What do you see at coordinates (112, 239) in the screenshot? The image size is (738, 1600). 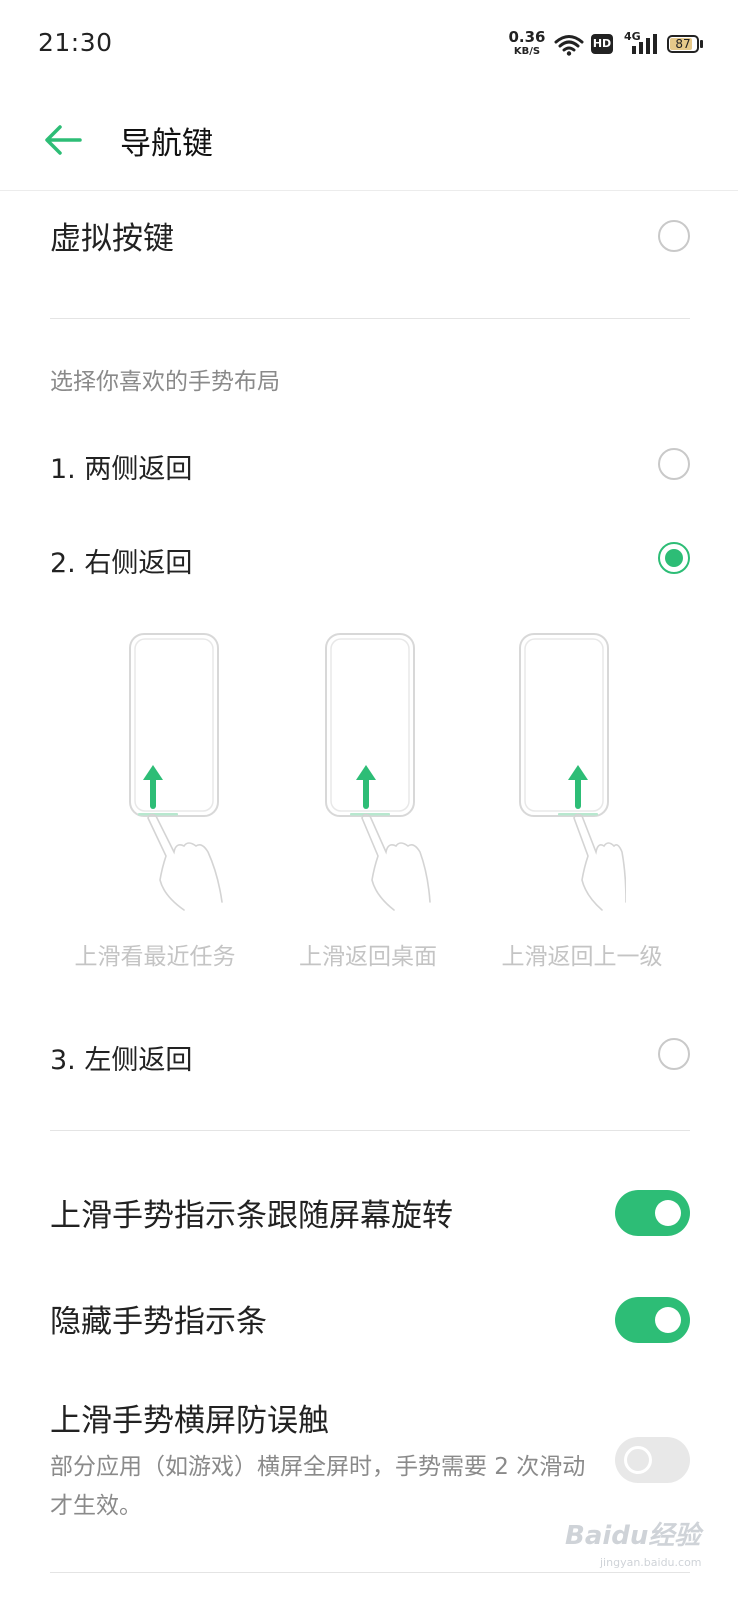 I see `virtual-keys-label: 虚拟按键` at bounding box center [112, 239].